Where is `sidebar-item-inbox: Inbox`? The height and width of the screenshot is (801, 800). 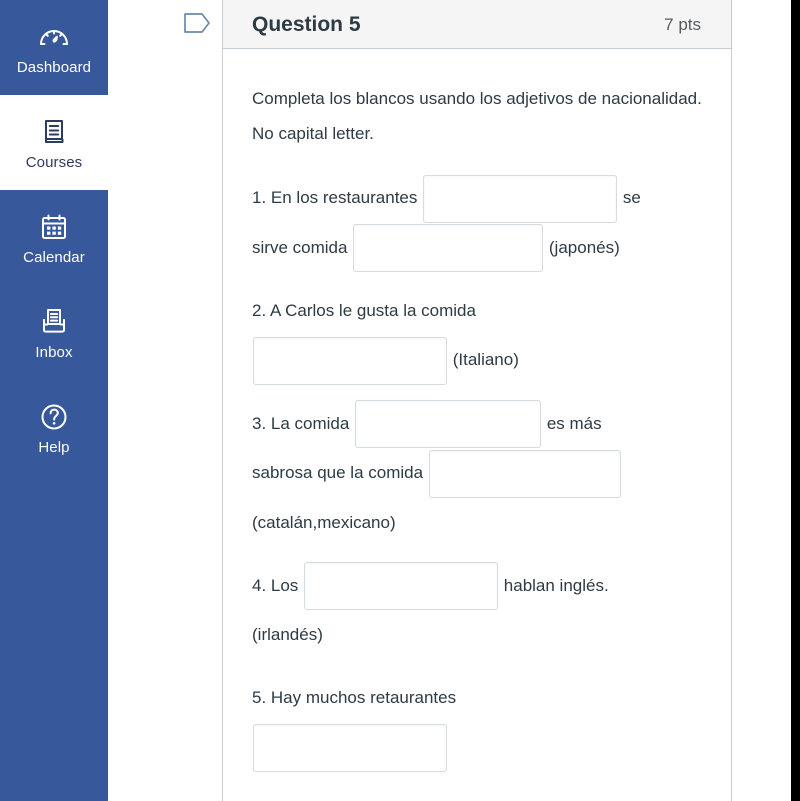
sidebar-item-inbox: Inbox is located at coordinates (54, 332).